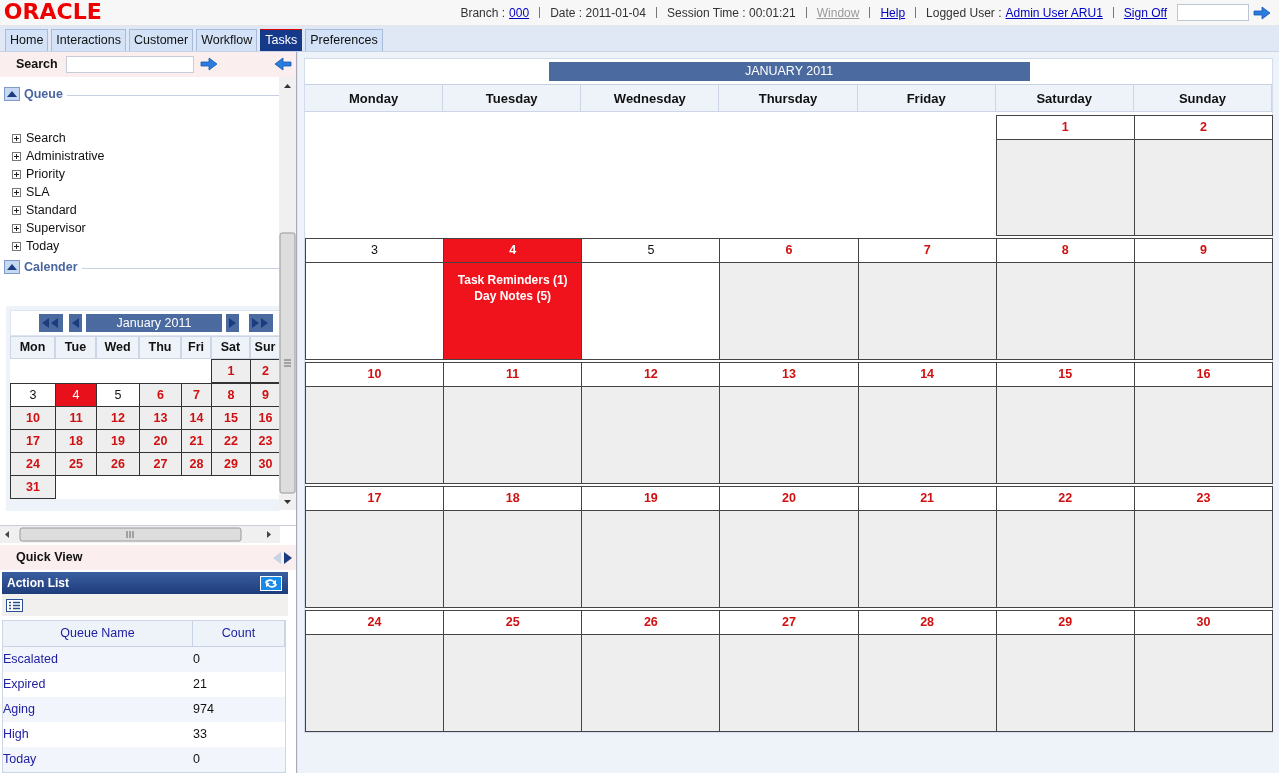  What do you see at coordinates (88, 40) in the screenshot?
I see `tab: Interactions` at bounding box center [88, 40].